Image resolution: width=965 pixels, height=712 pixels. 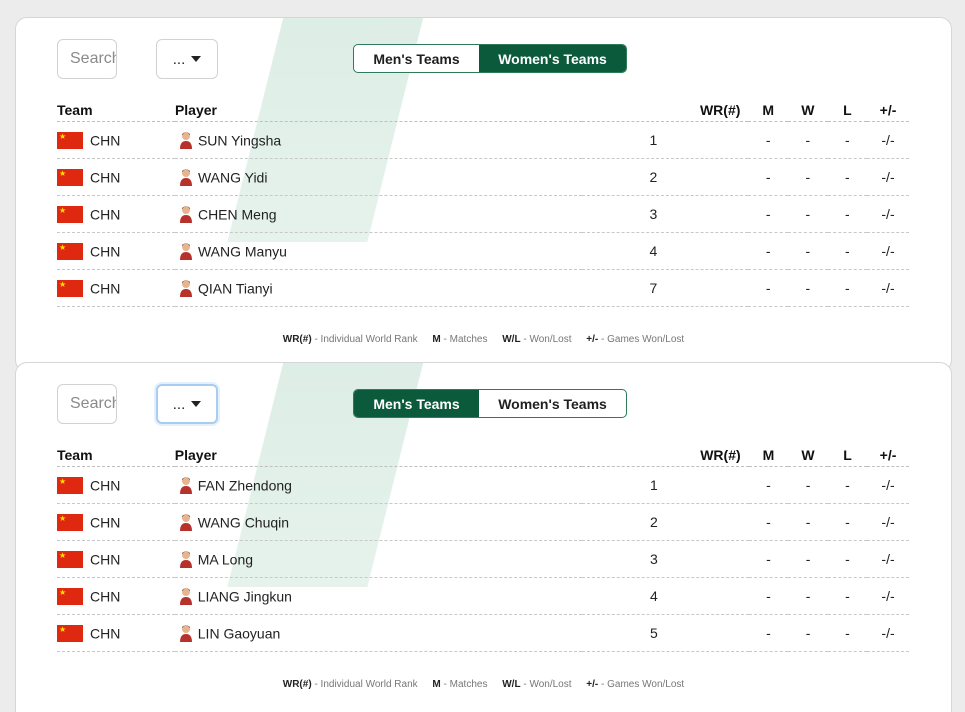 What do you see at coordinates (243, 522) in the screenshot?
I see `player-name: WANG Chuqin` at bounding box center [243, 522].